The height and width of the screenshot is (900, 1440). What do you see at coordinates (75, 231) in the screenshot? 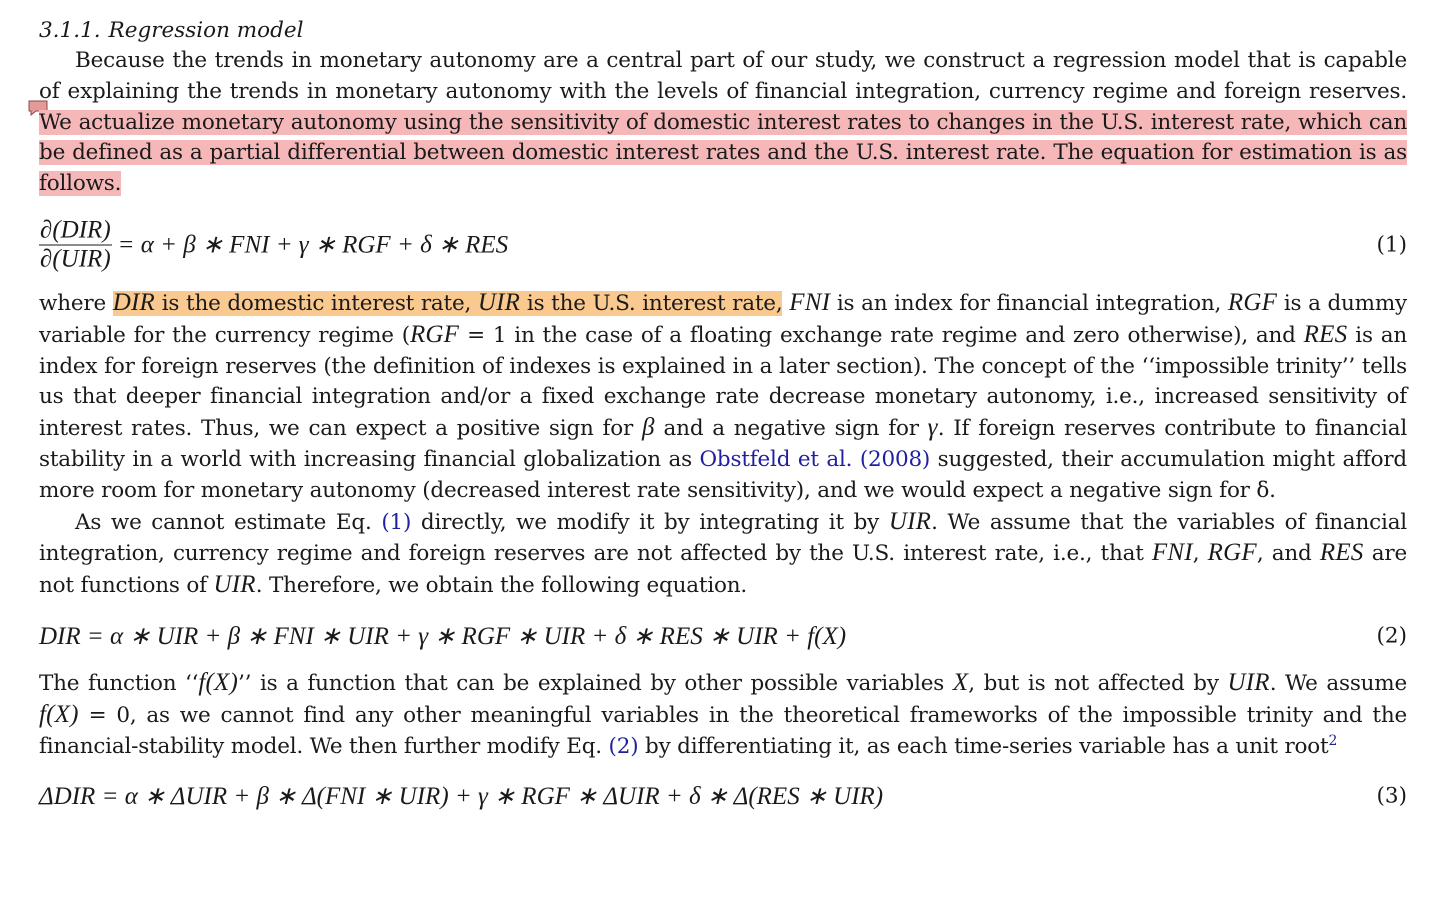
I see `equation-1-numerator: ∂(DIR)` at bounding box center [75, 231].